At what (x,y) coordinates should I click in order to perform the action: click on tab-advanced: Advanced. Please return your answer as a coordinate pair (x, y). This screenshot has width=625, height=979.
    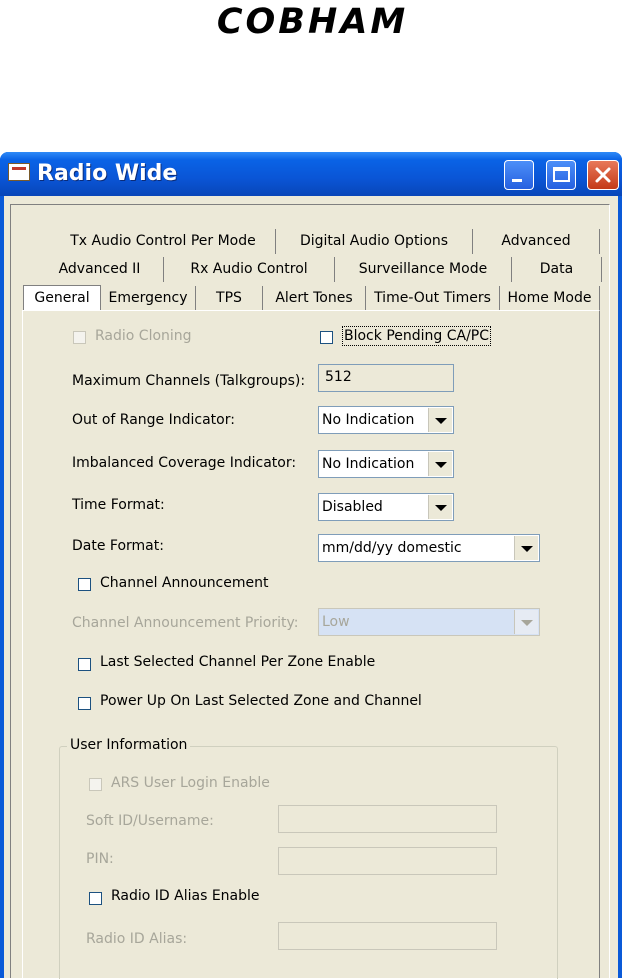
    Looking at the image, I should click on (536, 241).